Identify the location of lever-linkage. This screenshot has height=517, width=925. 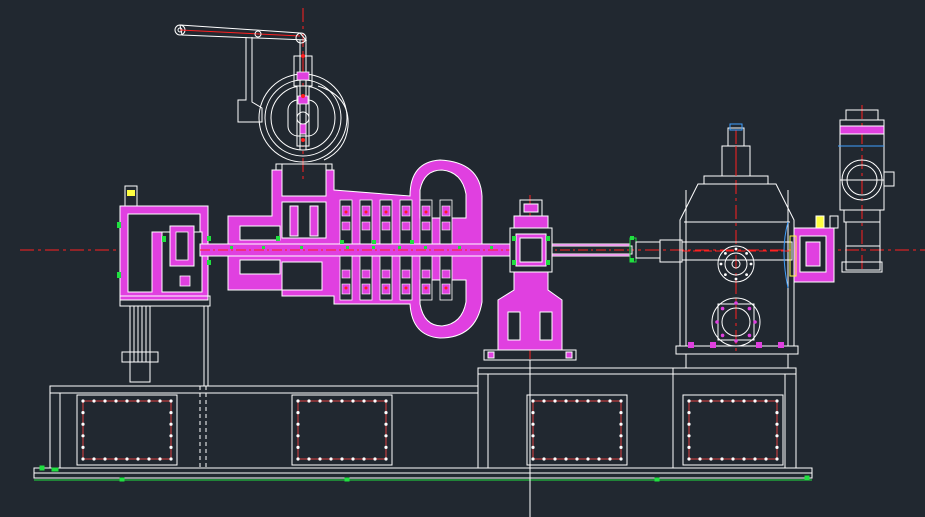
(241, 73).